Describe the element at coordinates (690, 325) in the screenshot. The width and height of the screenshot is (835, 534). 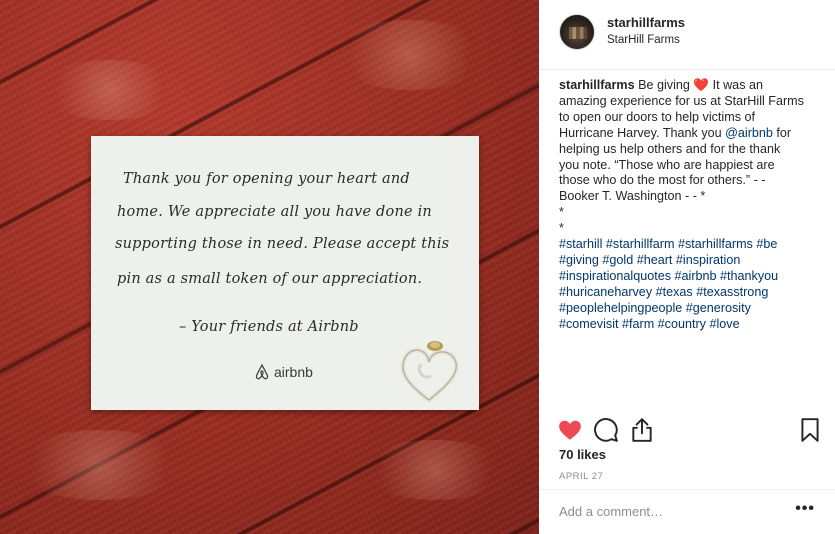
I see `hashtag-line: #comevisit #farm #country #love` at that location.